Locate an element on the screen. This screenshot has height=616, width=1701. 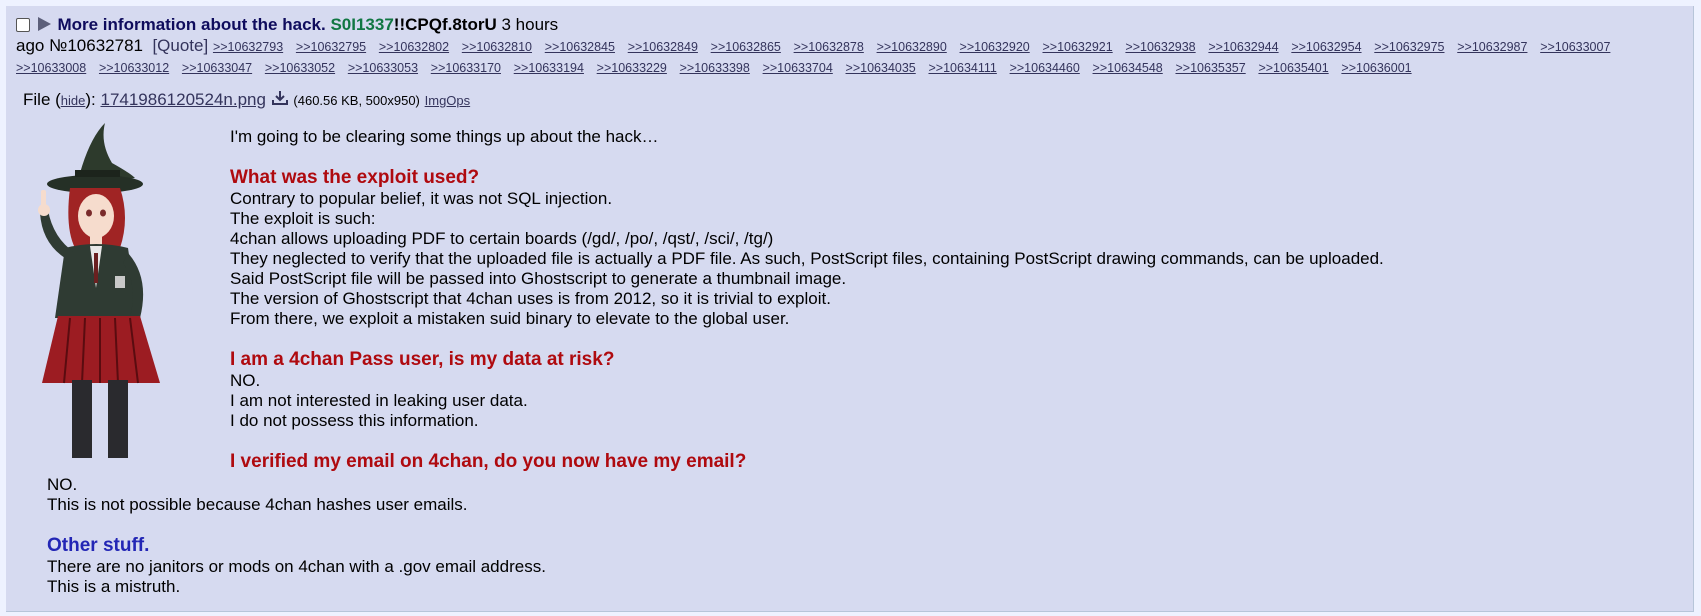
body-line: This is a mistruth. is located at coordinates (114, 586).